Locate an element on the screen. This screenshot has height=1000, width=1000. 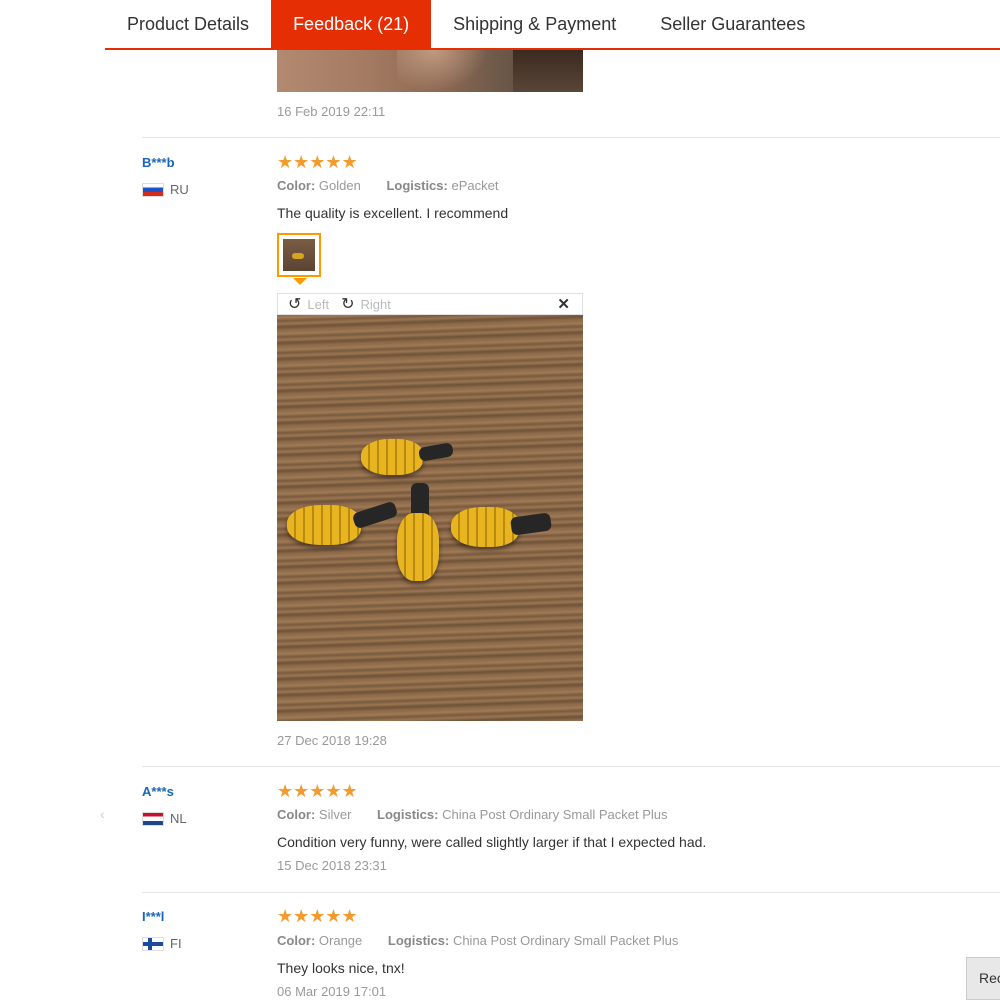
tab-seller-guarantees: Seller Guarantees is located at coordinates (732, 24).